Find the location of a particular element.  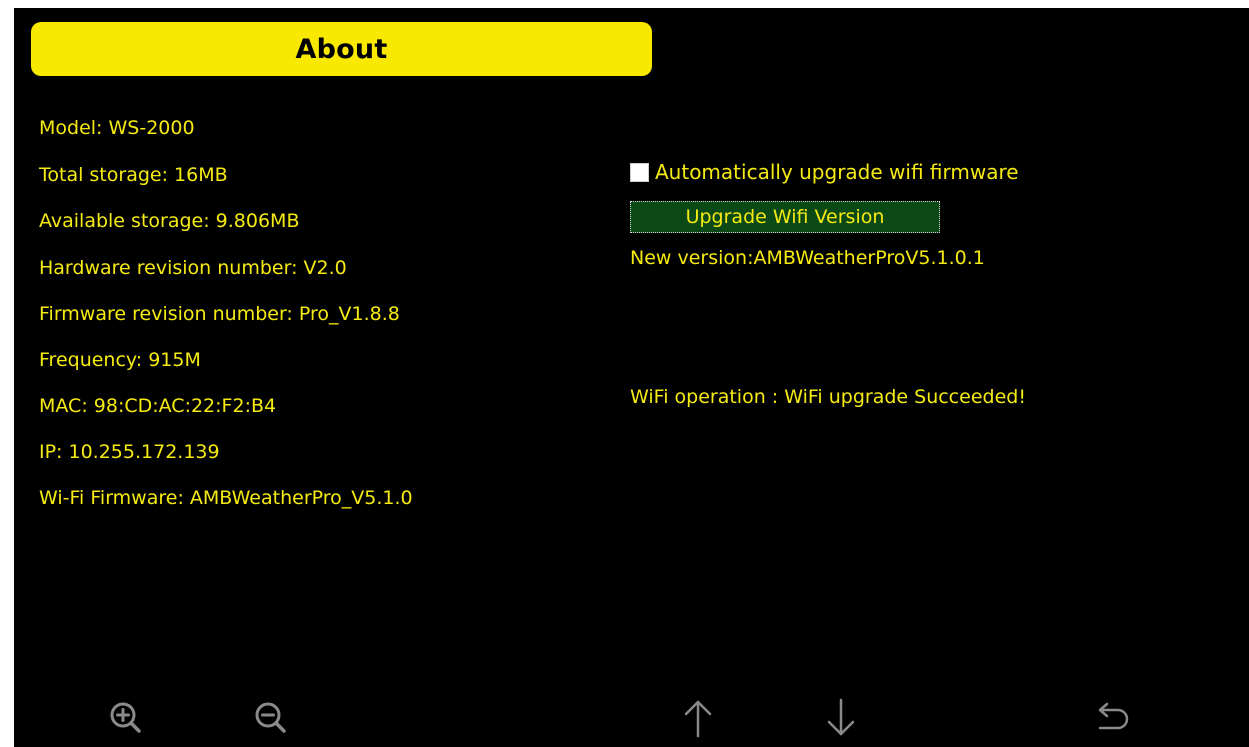

frequency-info: Frequency: 915M is located at coordinates (120, 360).